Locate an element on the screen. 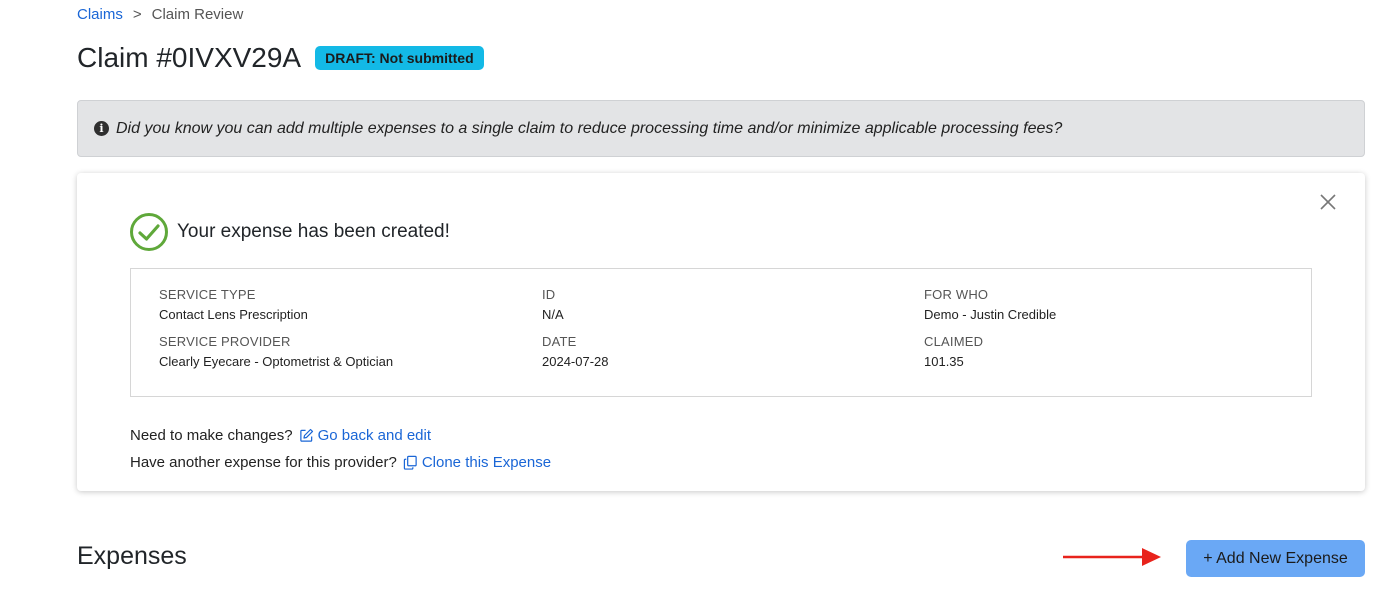 The image size is (1397, 589). go-back-edit-link: Go back and edit is located at coordinates (365, 435).